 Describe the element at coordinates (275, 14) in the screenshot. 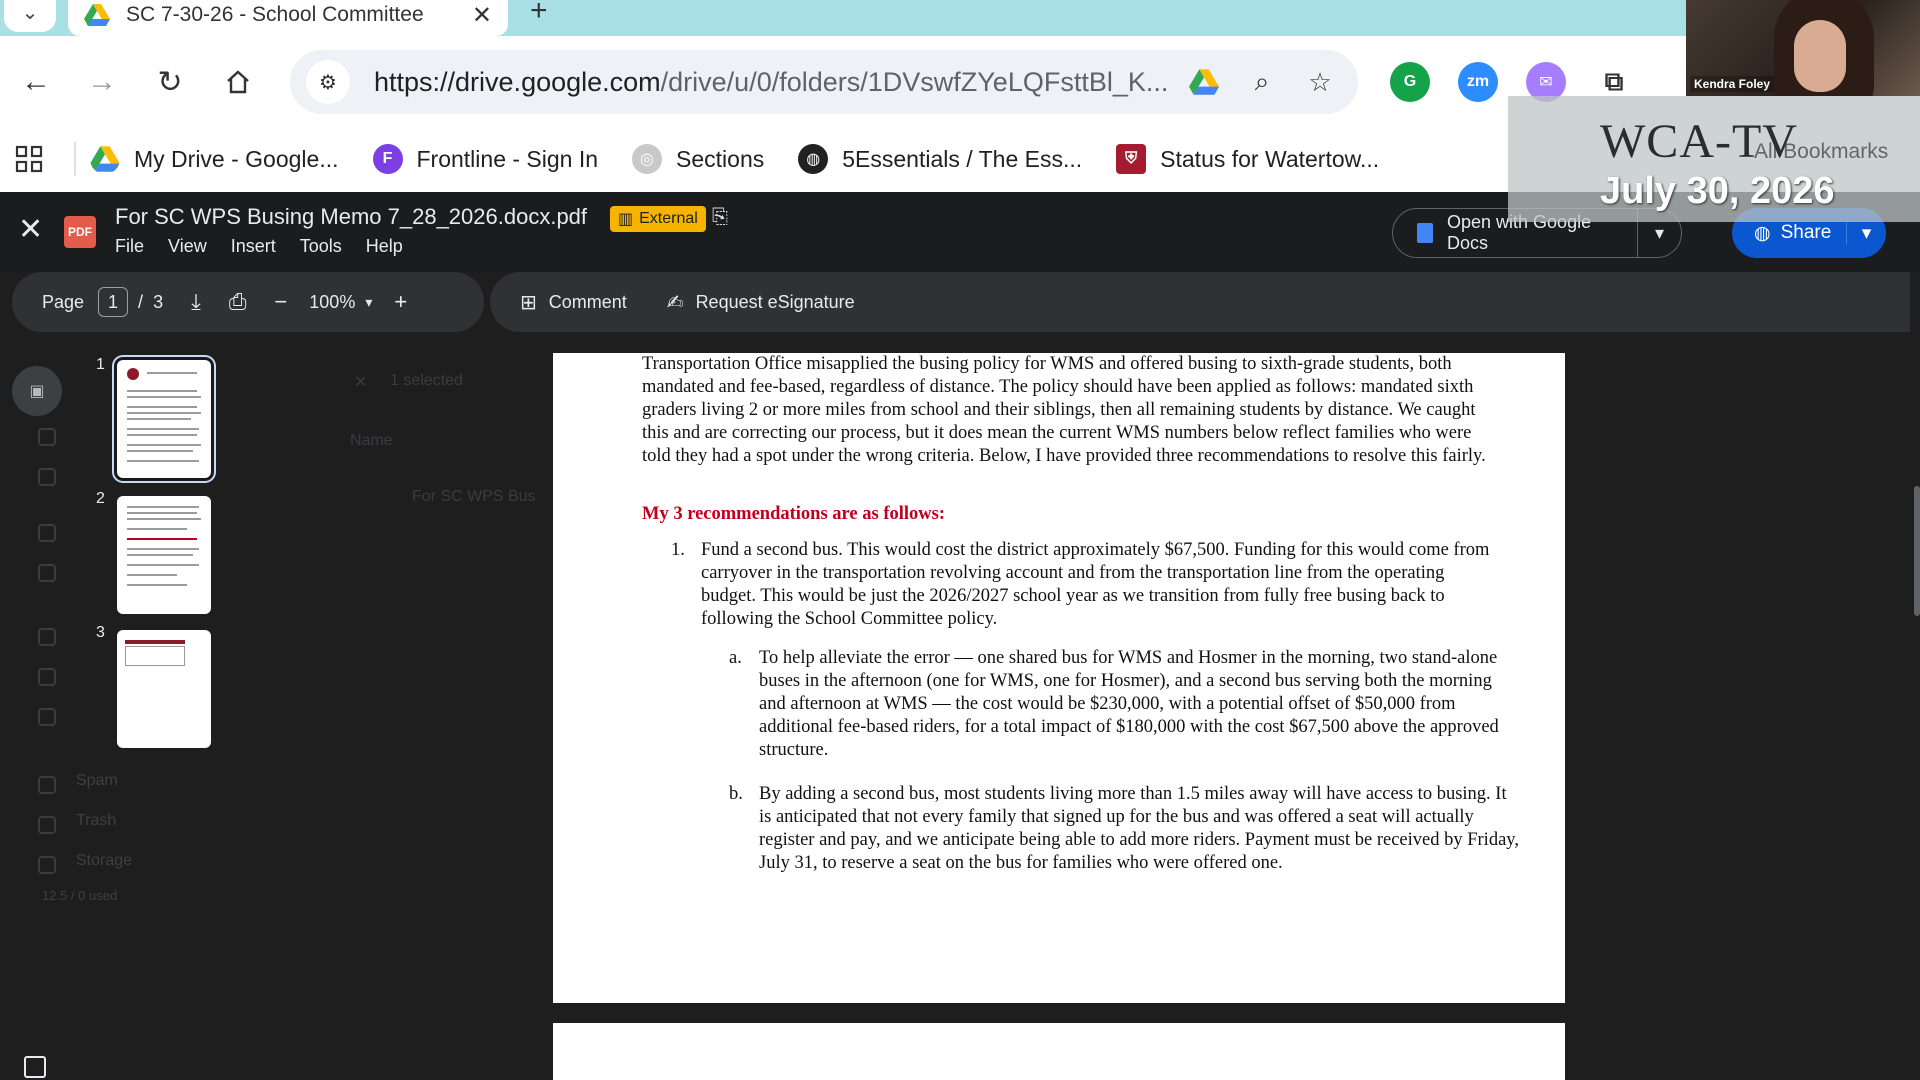

I see `tab-title: SC 7-30-26 - School Committee` at that location.